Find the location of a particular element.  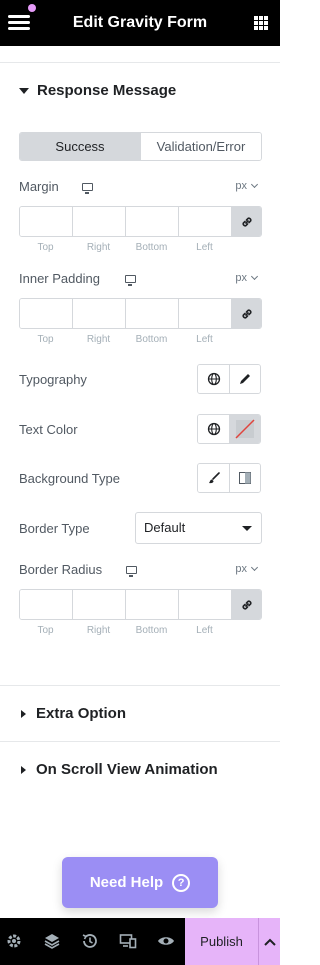

tab-success: Success is located at coordinates (80, 146).